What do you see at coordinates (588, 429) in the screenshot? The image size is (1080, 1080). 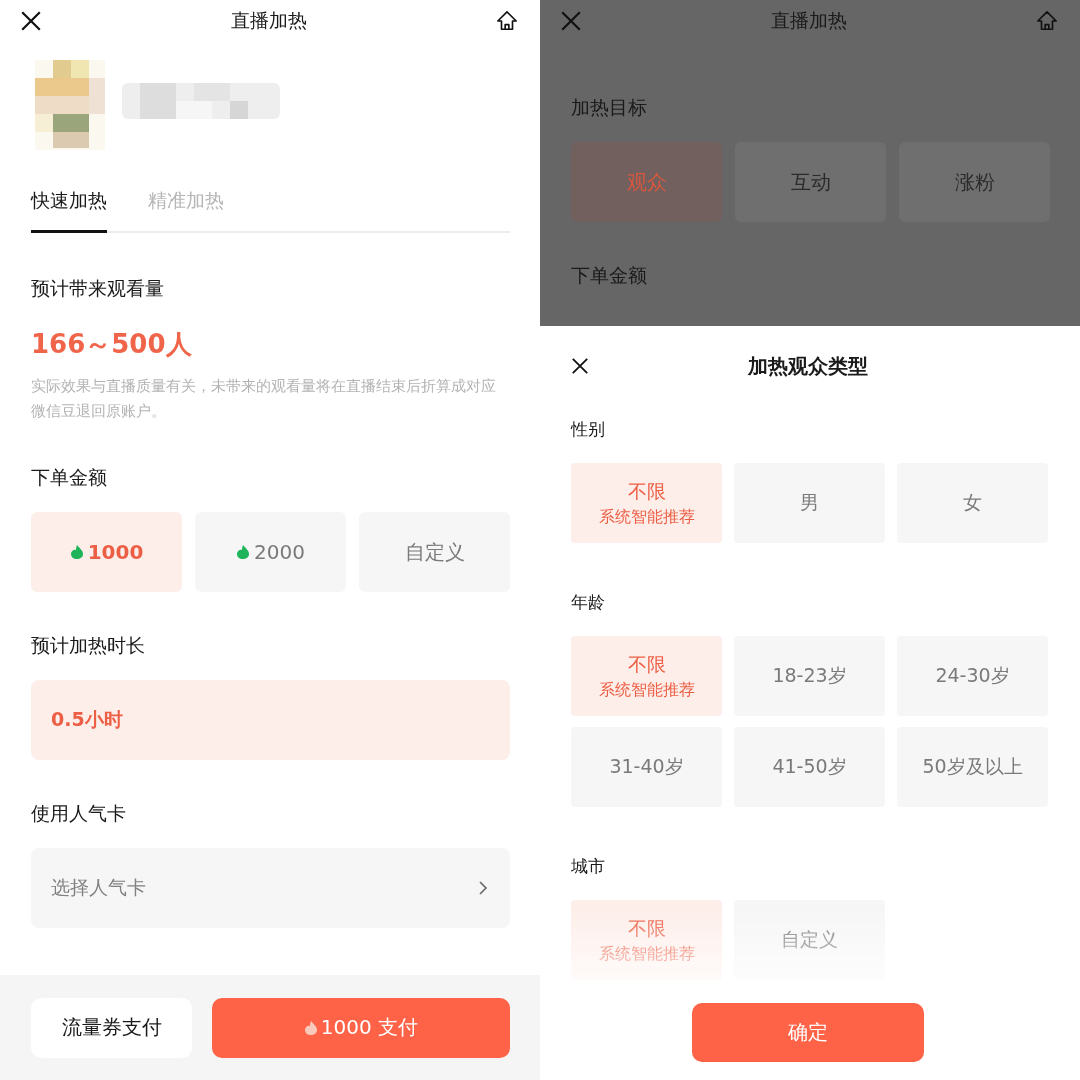 I see `group-label: 性别` at bounding box center [588, 429].